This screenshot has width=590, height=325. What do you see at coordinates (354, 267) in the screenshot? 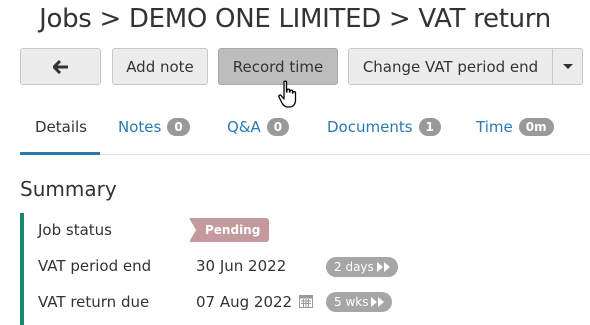
I see `duration-text: 2 days` at bounding box center [354, 267].